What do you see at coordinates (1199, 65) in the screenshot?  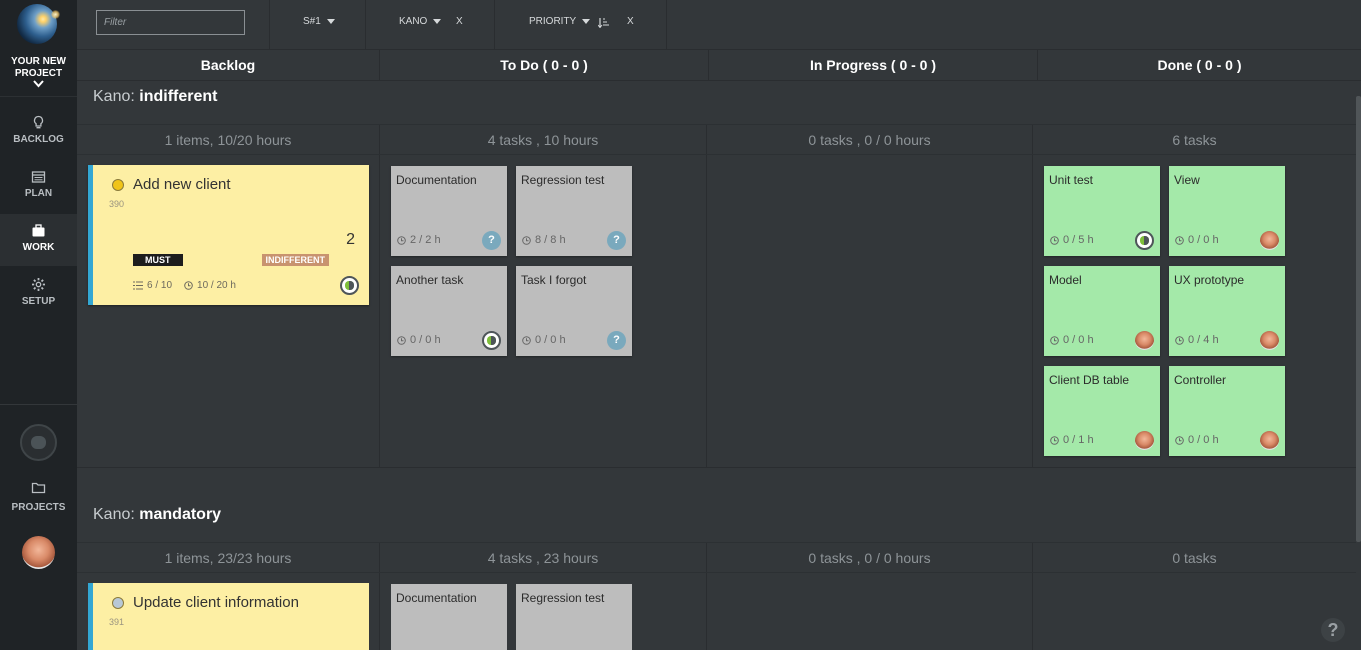 I see `column-header-done: Done ( 0 - 0 )` at bounding box center [1199, 65].